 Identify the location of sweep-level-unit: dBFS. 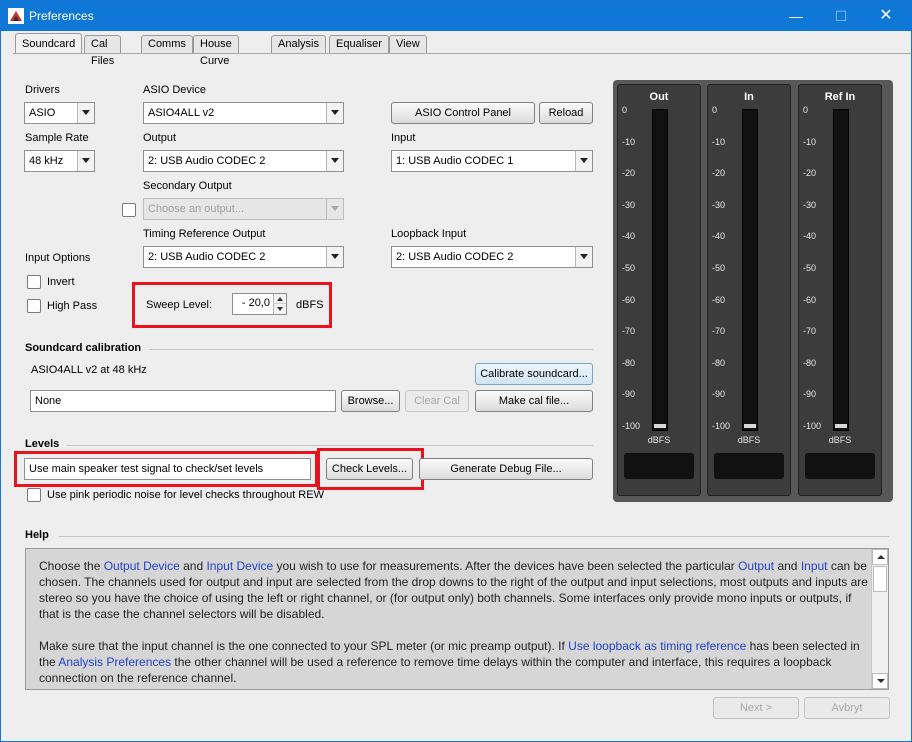
(310, 305).